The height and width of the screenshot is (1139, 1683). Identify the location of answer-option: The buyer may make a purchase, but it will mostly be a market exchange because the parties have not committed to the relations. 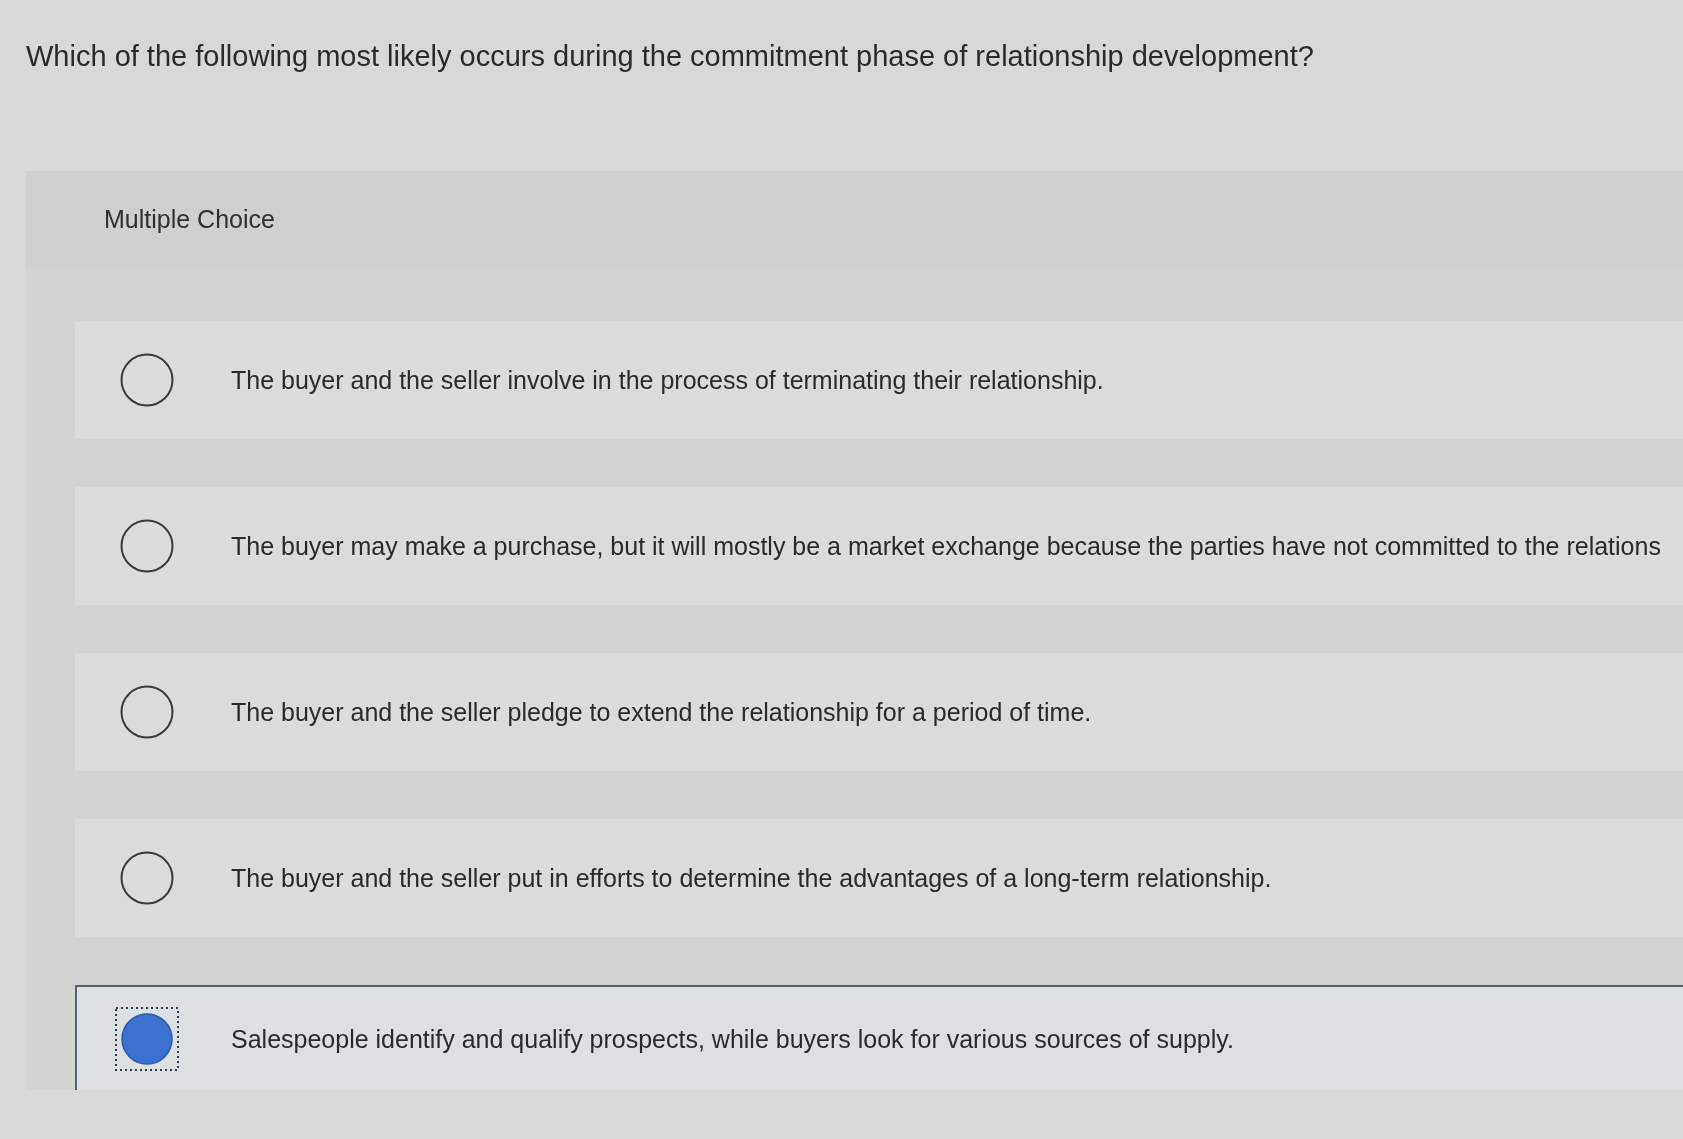
(879, 546).